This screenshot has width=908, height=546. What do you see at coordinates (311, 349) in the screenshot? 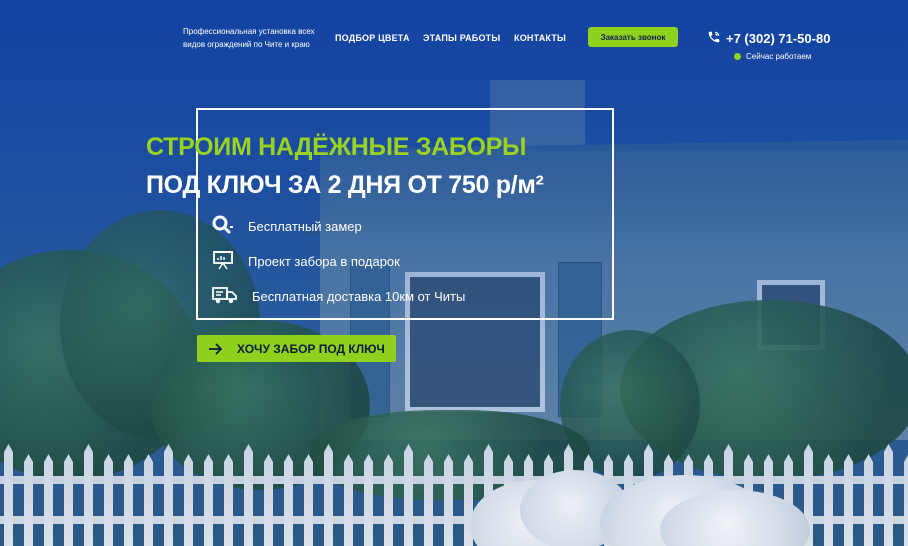
I see `order-fence-label: ХОЧУ ЗАБОР ПОД КЛЮЧ` at bounding box center [311, 349].